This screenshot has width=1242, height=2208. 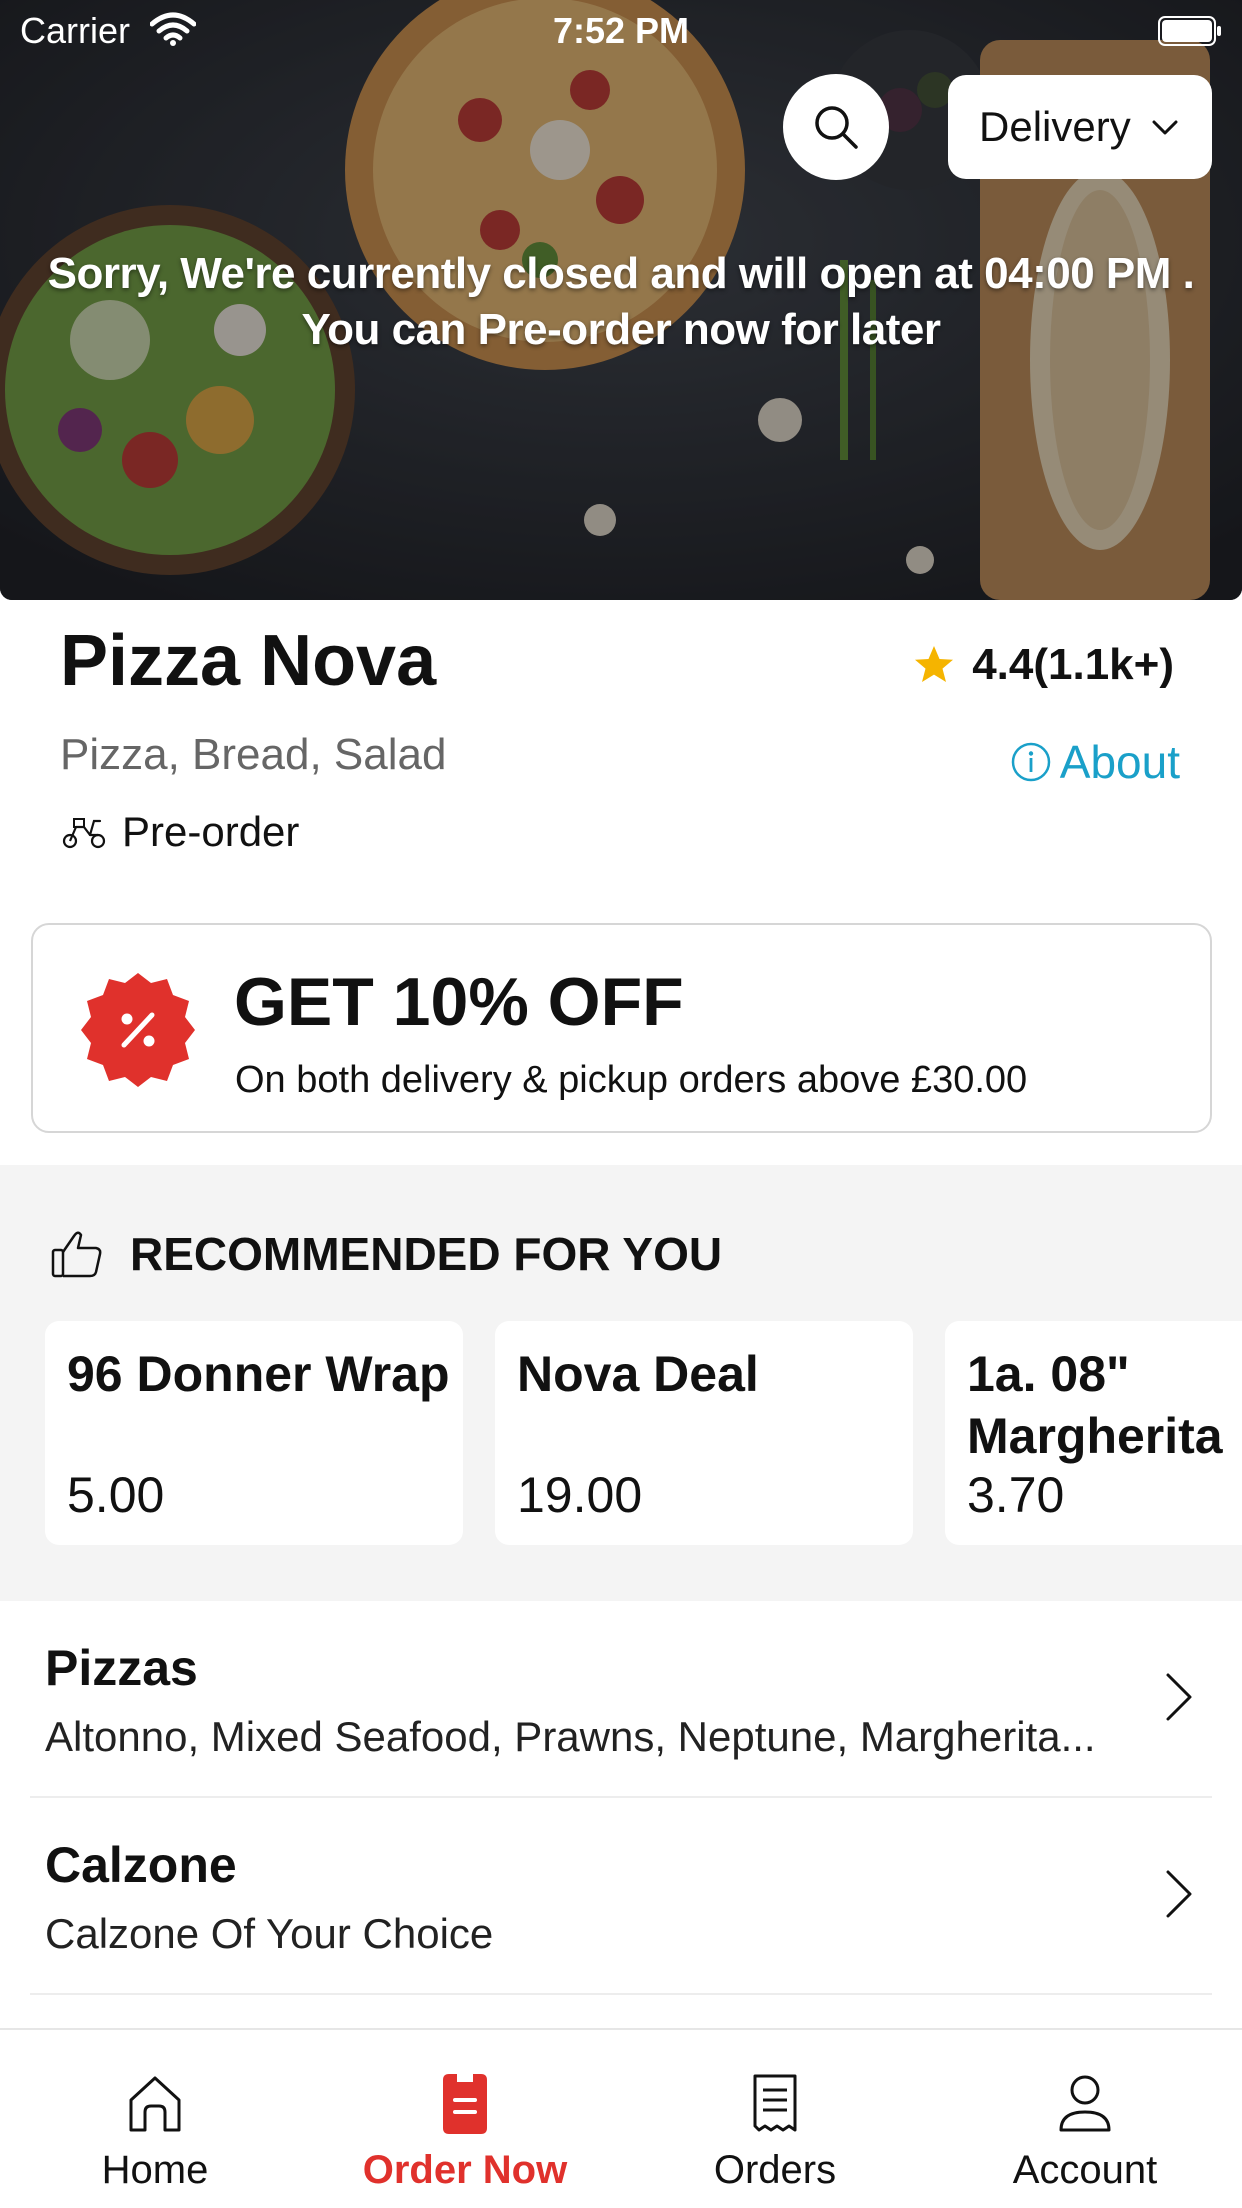 I want to click on status-bar: Carrier 7:52 PM, so click(x=621, y=30).